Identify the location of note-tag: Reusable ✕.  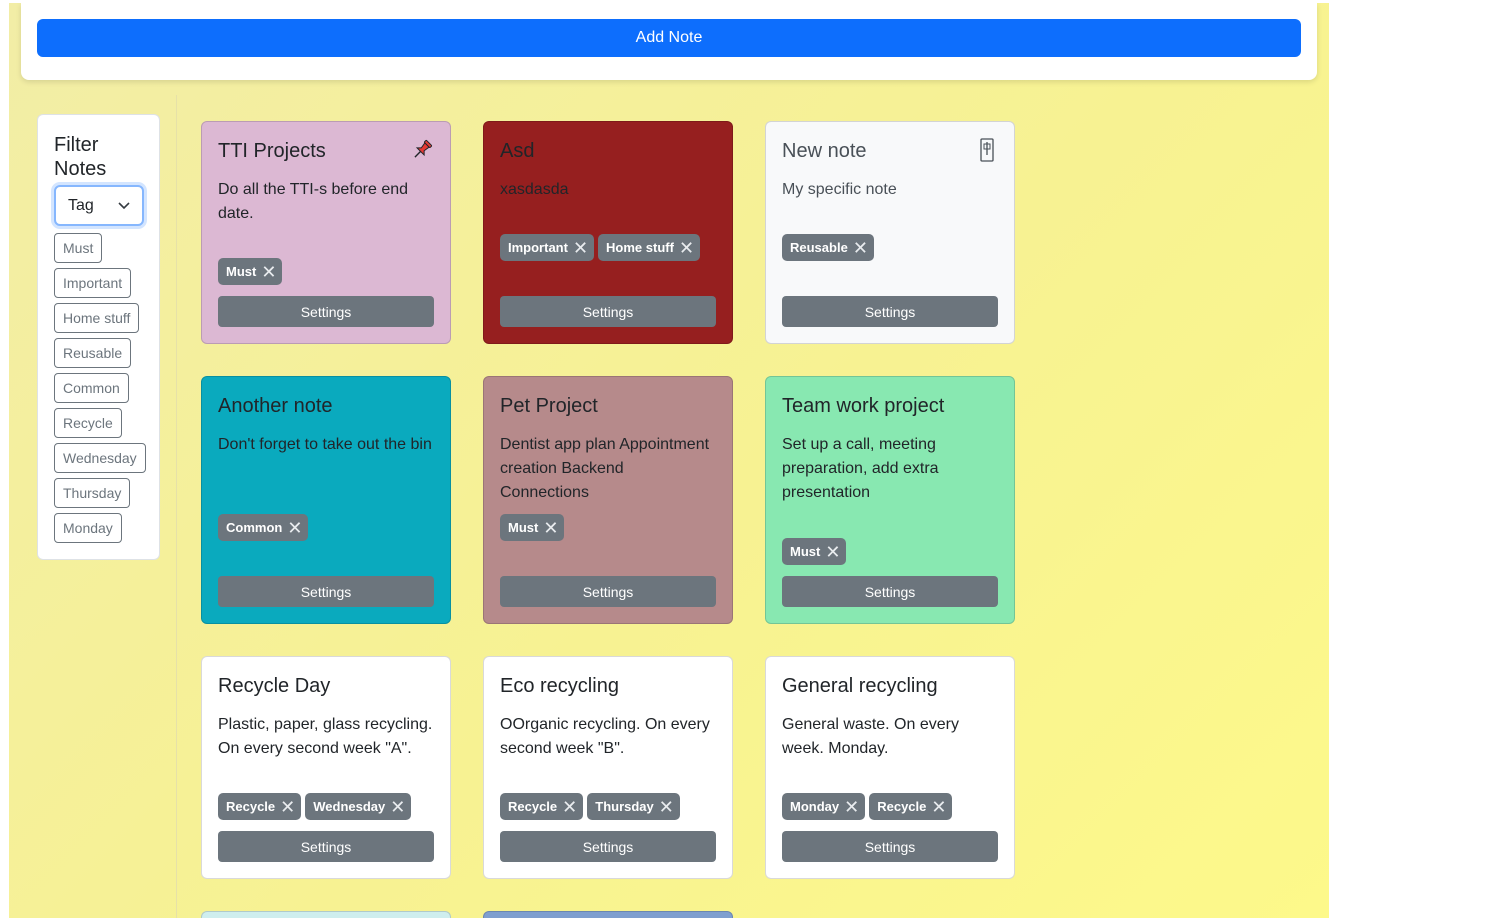
(828, 247).